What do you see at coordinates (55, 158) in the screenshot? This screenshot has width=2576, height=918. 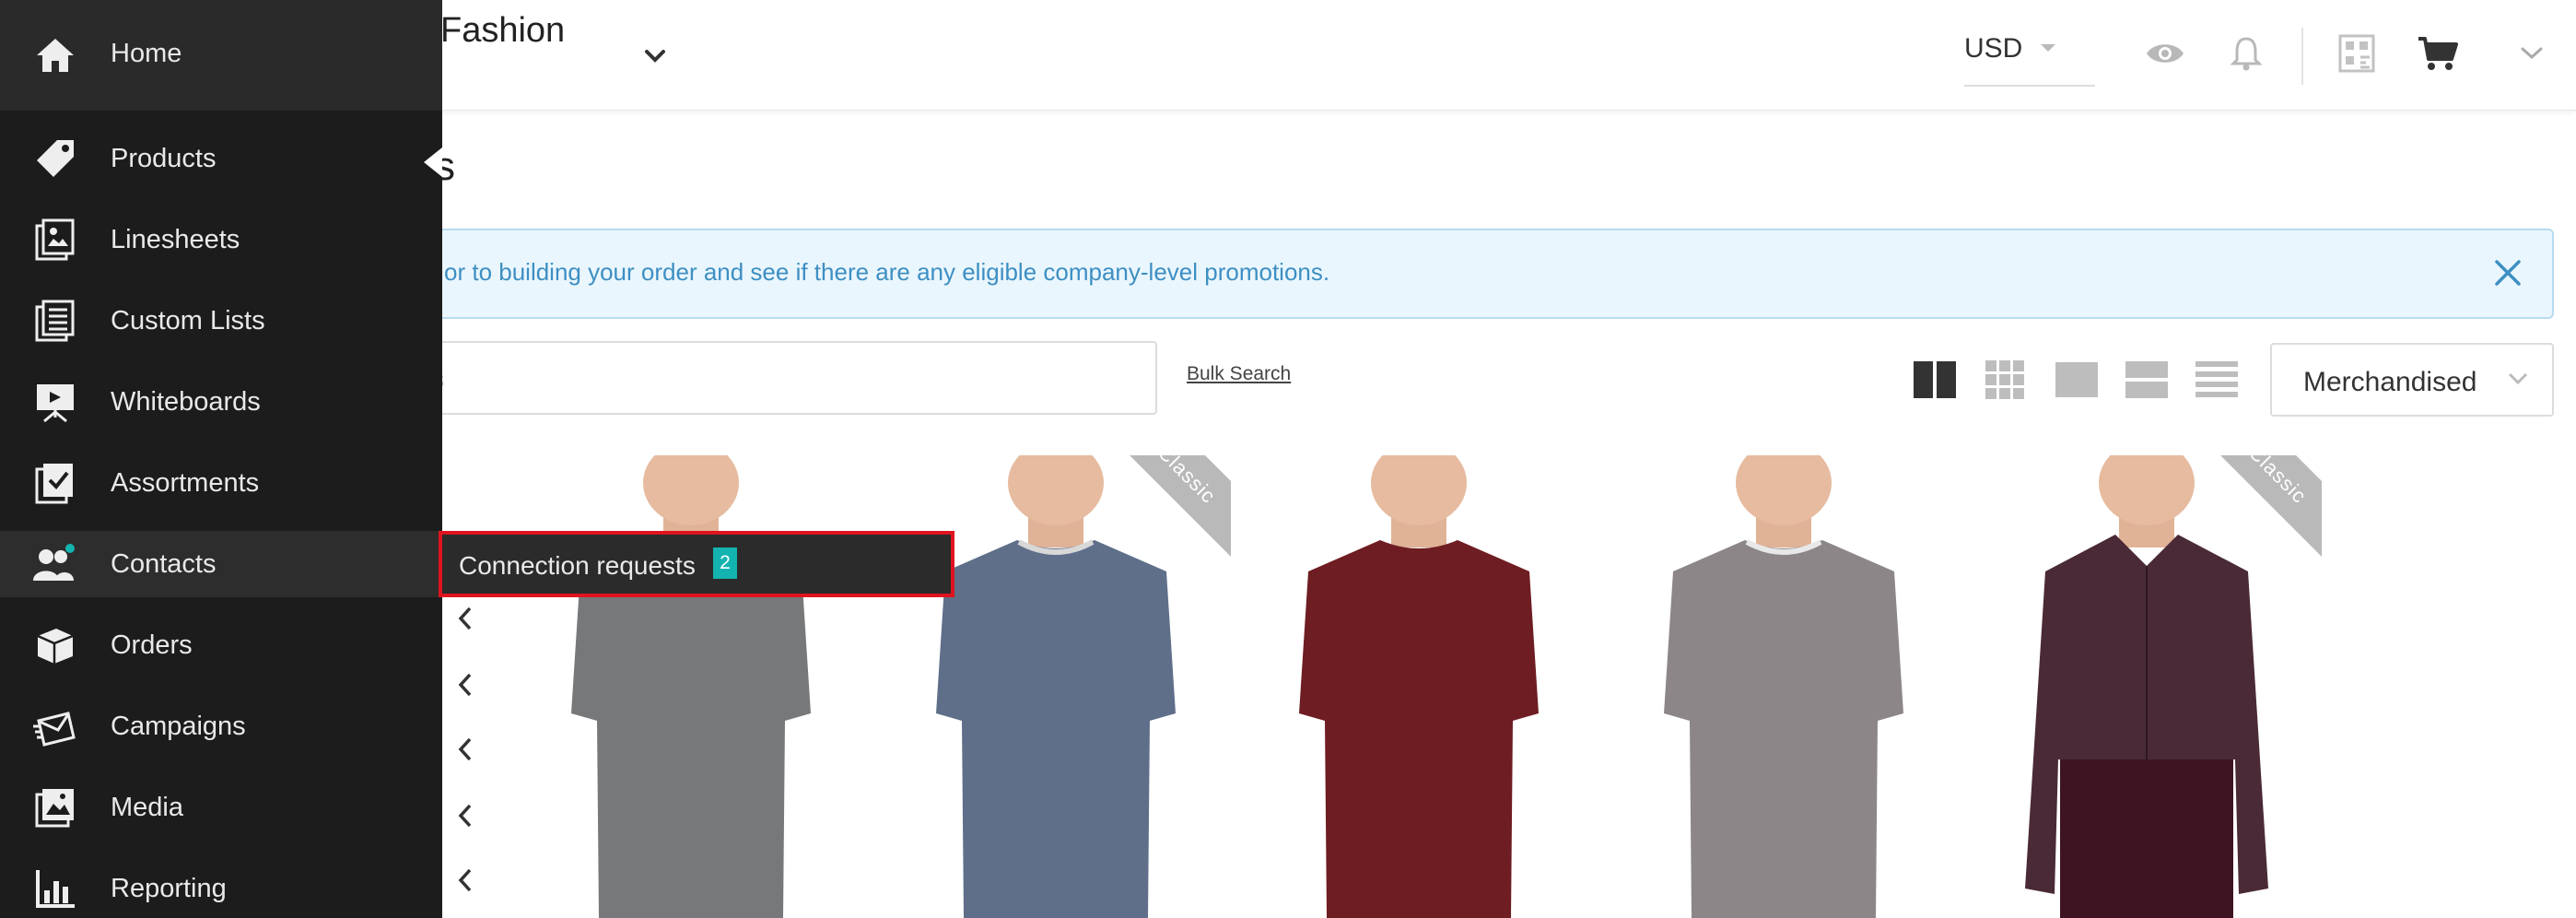 I see `tag-icon` at bounding box center [55, 158].